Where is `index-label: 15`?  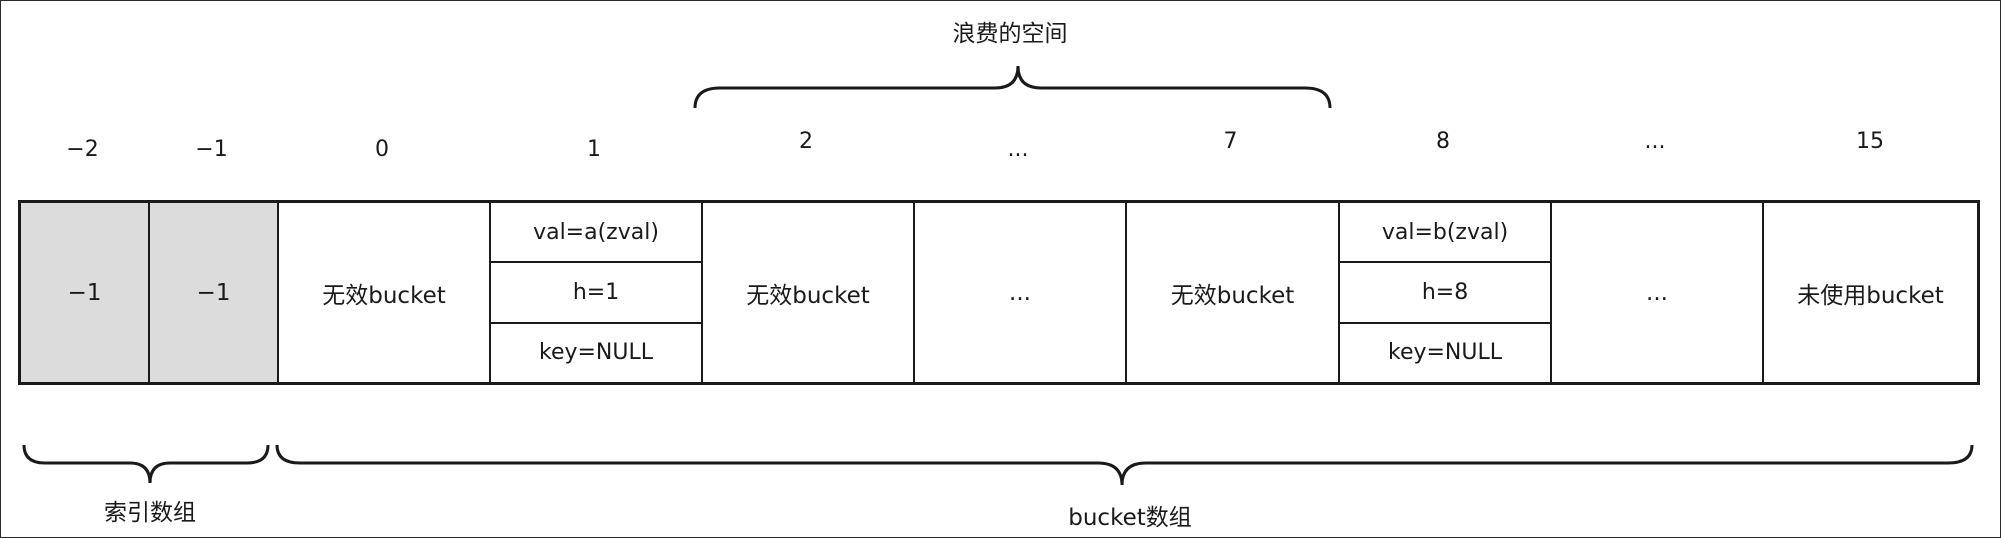
index-label: 15 is located at coordinates (1870, 141).